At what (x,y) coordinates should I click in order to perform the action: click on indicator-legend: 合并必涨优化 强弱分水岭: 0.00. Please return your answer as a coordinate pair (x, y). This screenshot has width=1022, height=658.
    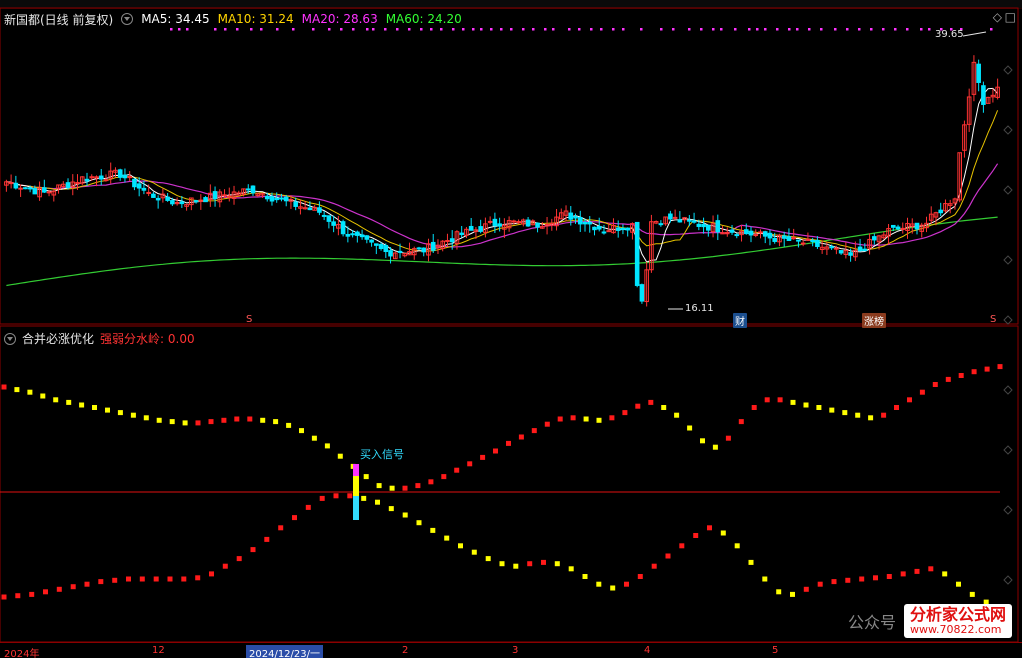
    Looking at the image, I should click on (99, 338).